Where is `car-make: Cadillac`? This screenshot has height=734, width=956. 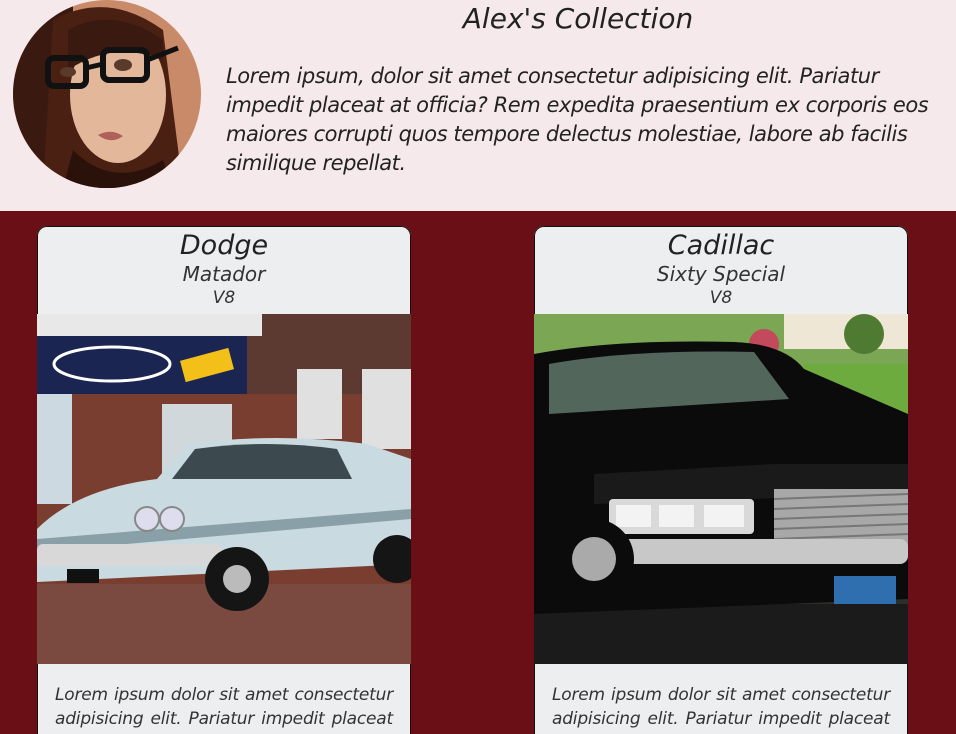 car-make: Cadillac is located at coordinates (721, 245).